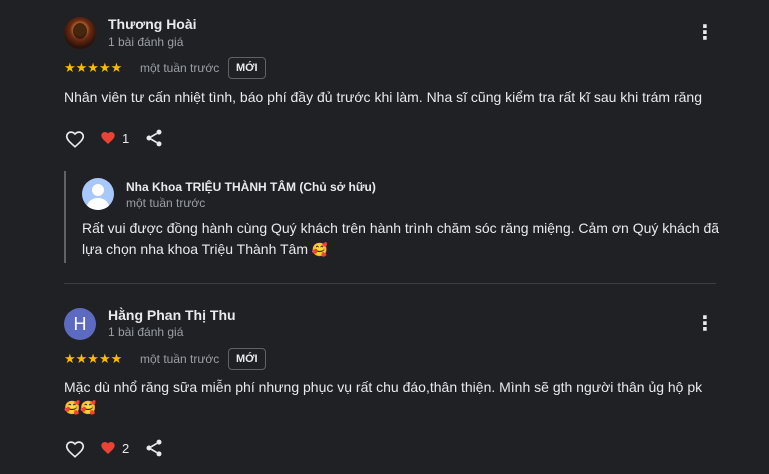 The height and width of the screenshot is (474, 769). I want to click on reply-indicator, so click(65, 217).